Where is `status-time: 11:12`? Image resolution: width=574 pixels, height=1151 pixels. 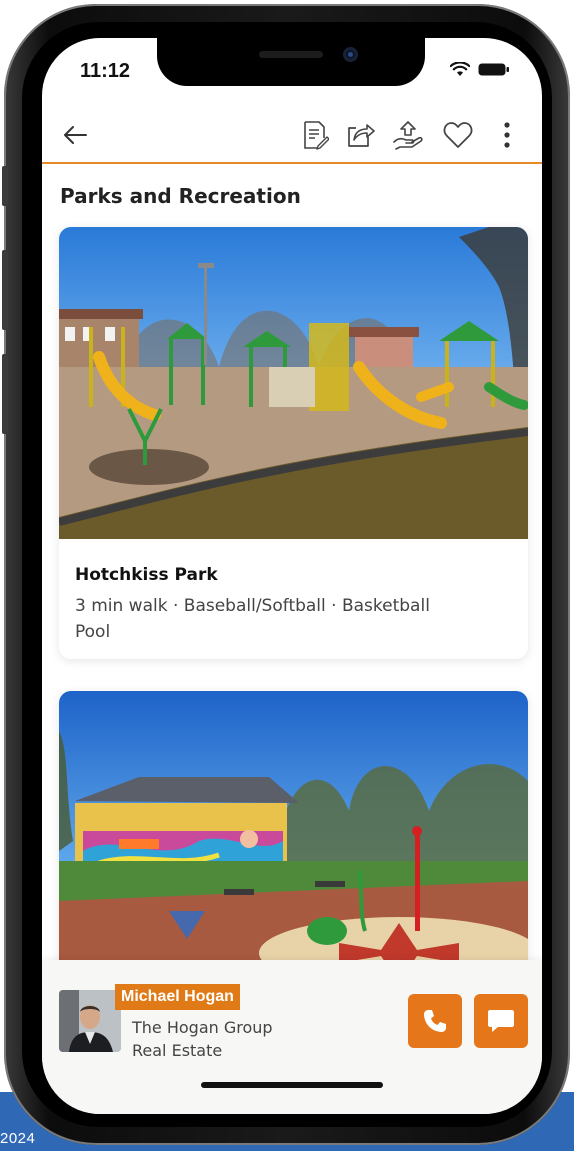 status-time: 11:12 is located at coordinates (105, 71).